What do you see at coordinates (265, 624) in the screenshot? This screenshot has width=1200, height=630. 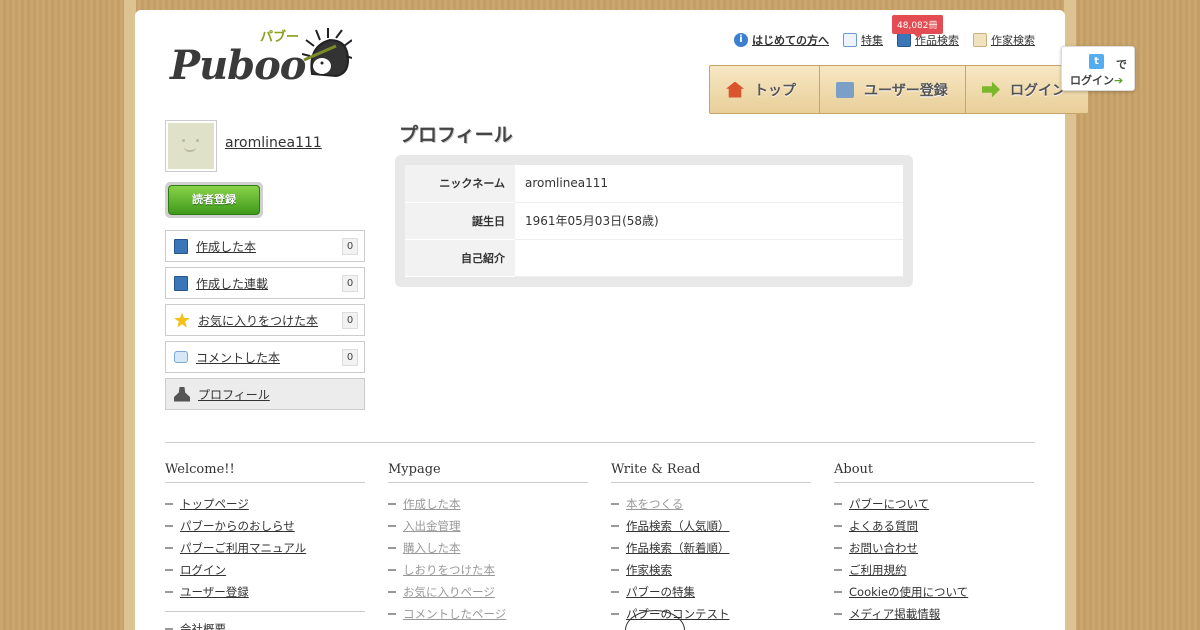 I see `footer-link-item: 会社概要` at bounding box center [265, 624].